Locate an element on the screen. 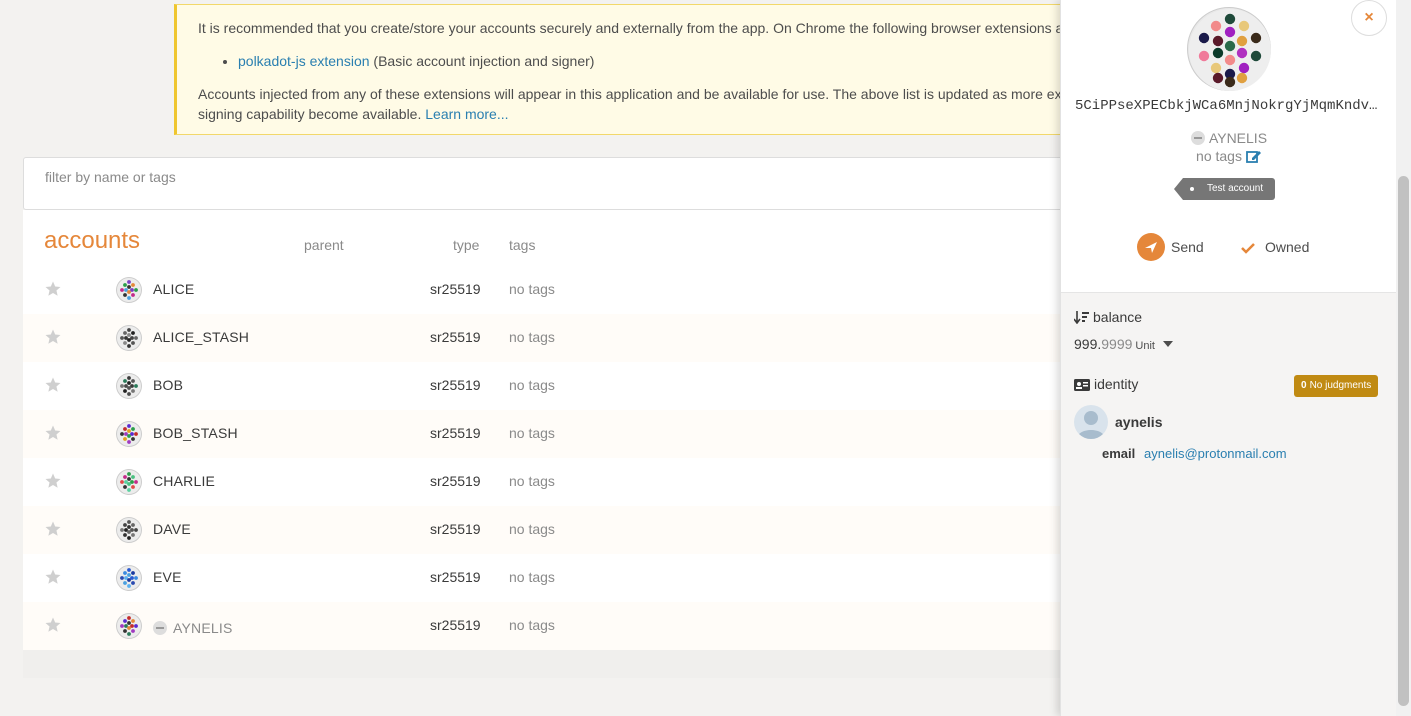  table-row: CHARLIE sr25519 no tags is located at coordinates (553, 482).